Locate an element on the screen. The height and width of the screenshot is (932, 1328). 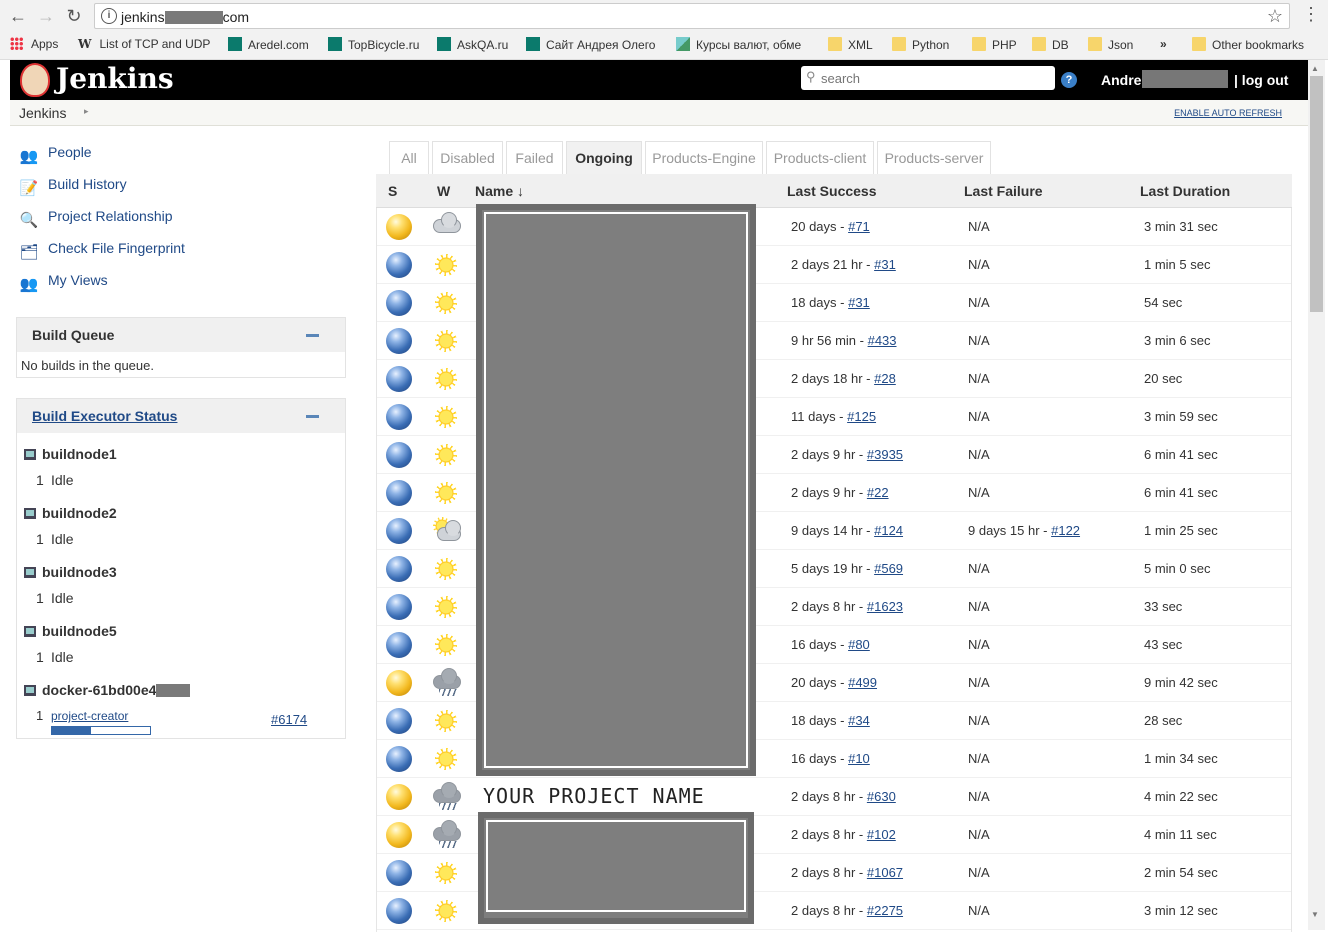
enable-auto-refresh-link: ENABLE AUTO REFRESH is located at coordinates (1228, 113).